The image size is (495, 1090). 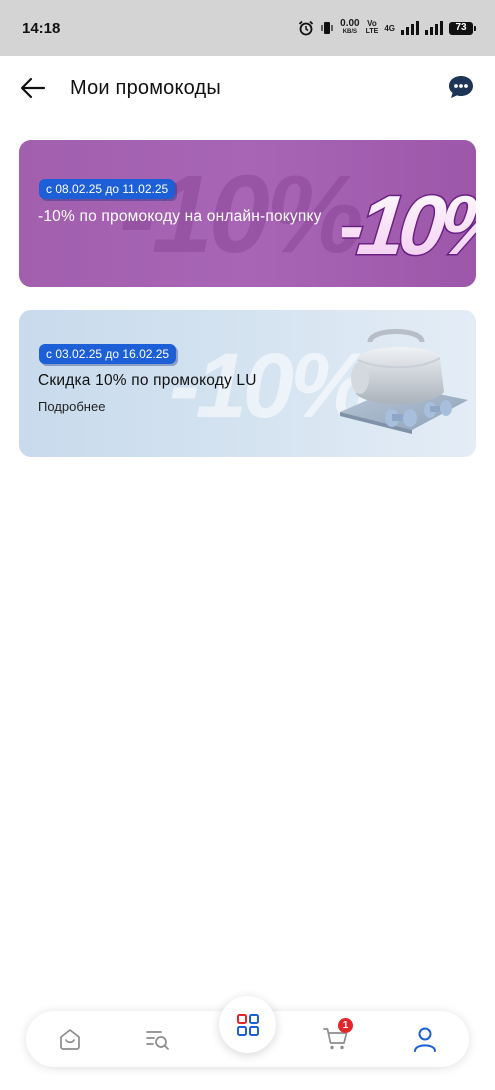 I want to click on promo-date-badge: с 03.02.25 до 16.02.25, so click(x=108, y=354).